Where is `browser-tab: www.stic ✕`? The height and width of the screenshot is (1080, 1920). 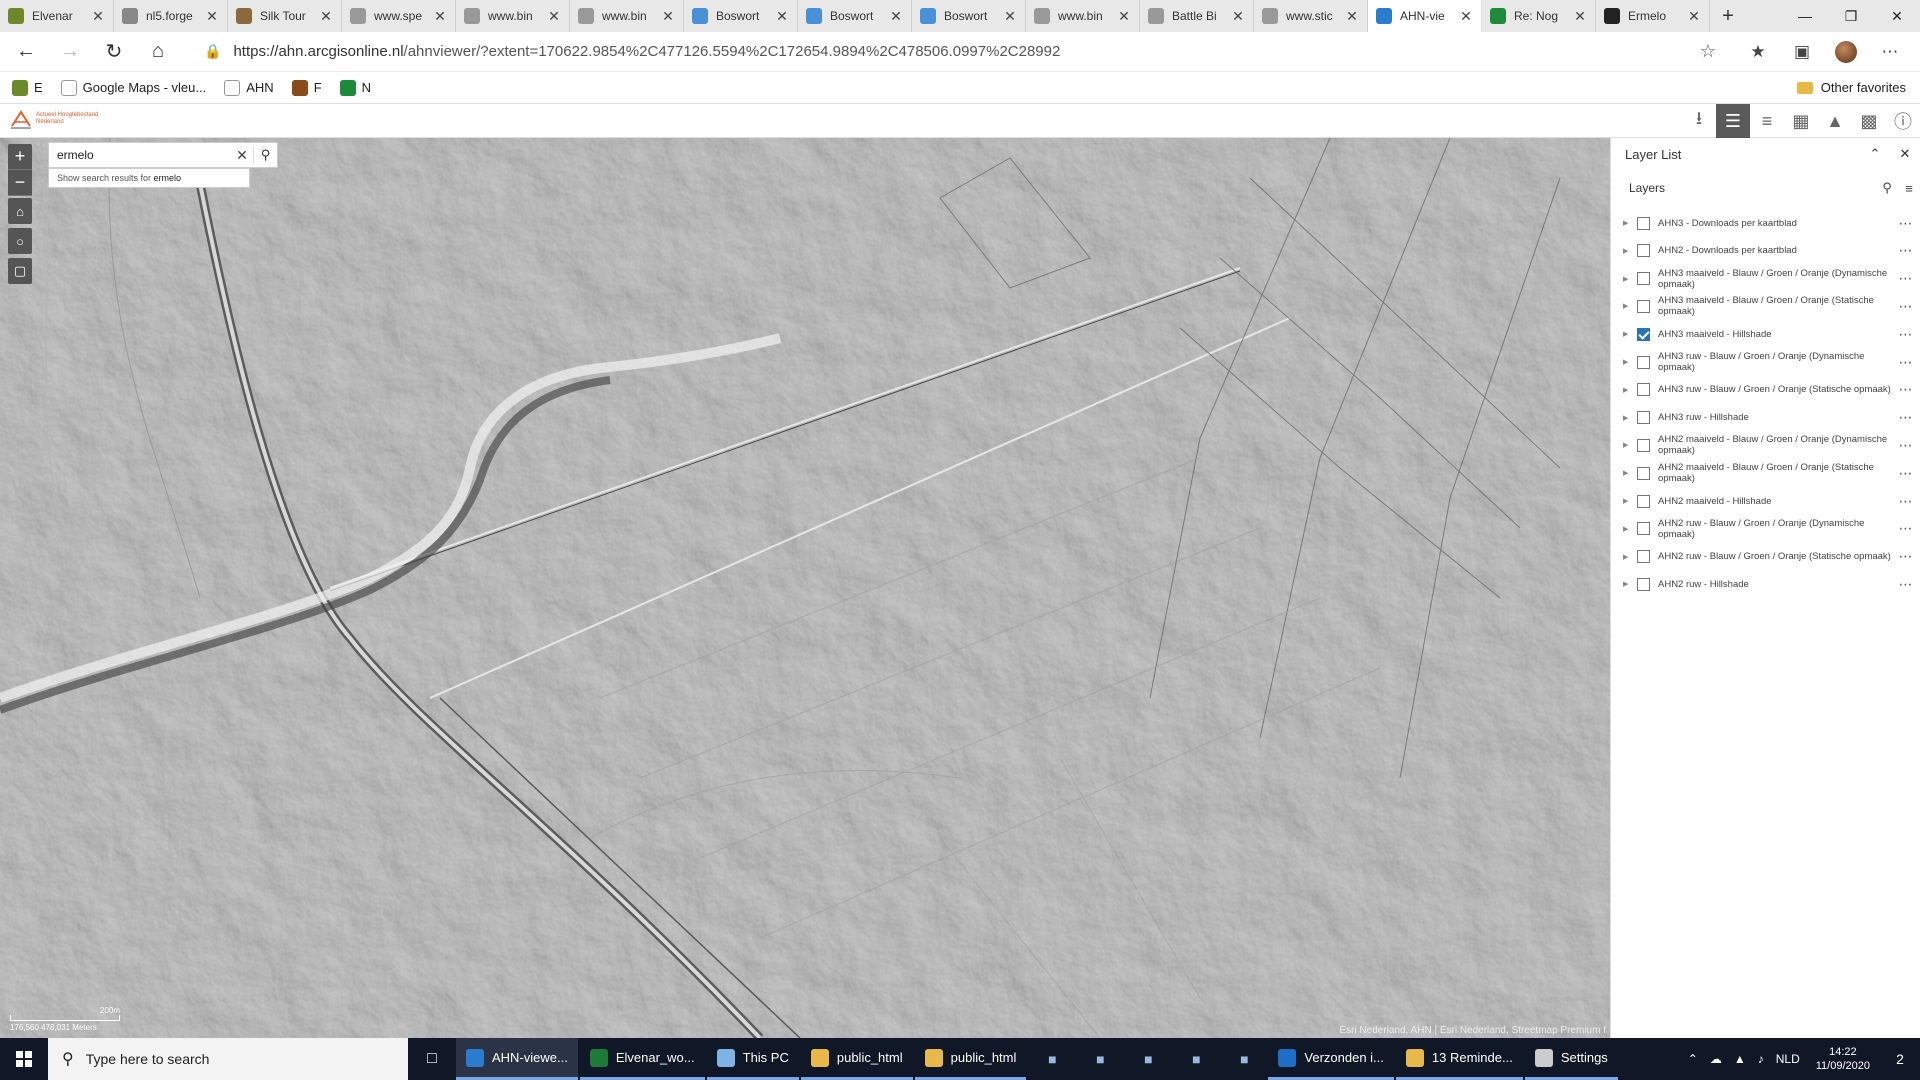 browser-tab: www.stic ✕ is located at coordinates (1311, 16).